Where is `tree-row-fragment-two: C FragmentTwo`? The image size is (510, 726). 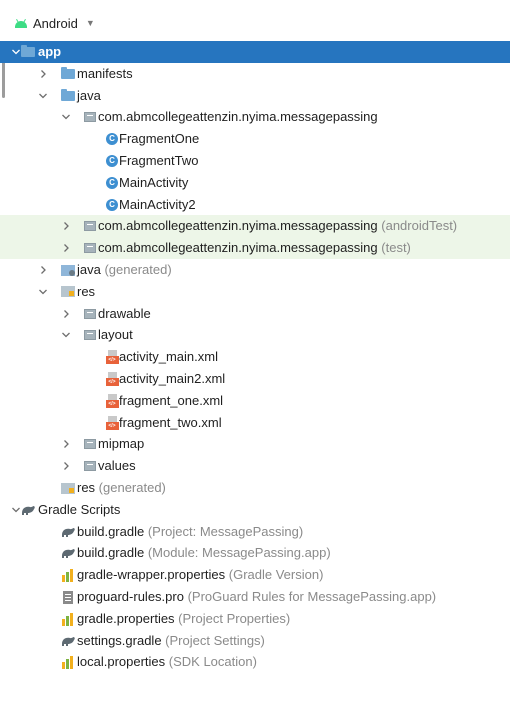 tree-row-fragment-two: C FragmentTwo is located at coordinates (255, 161).